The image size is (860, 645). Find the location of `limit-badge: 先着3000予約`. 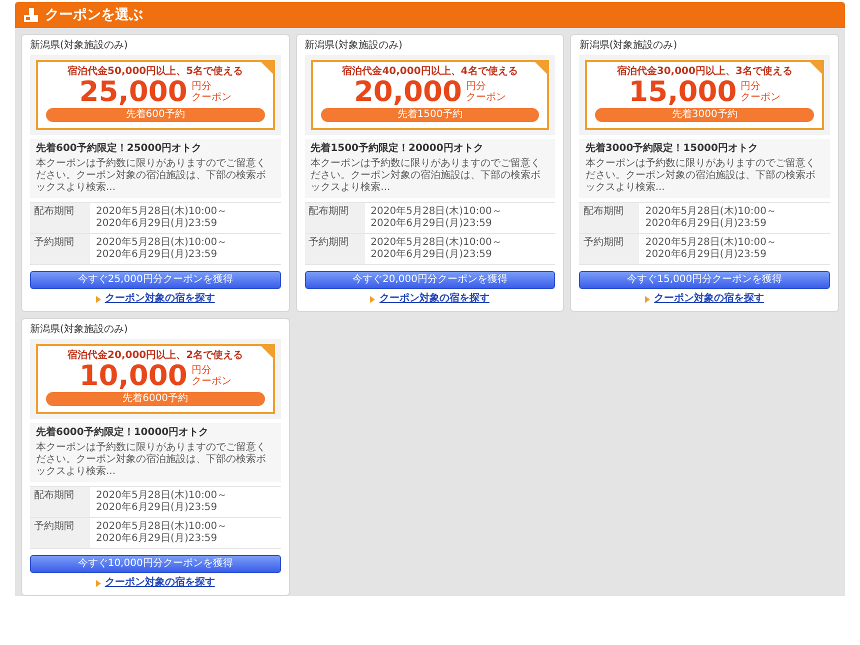

limit-badge: 先着3000予約 is located at coordinates (704, 115).